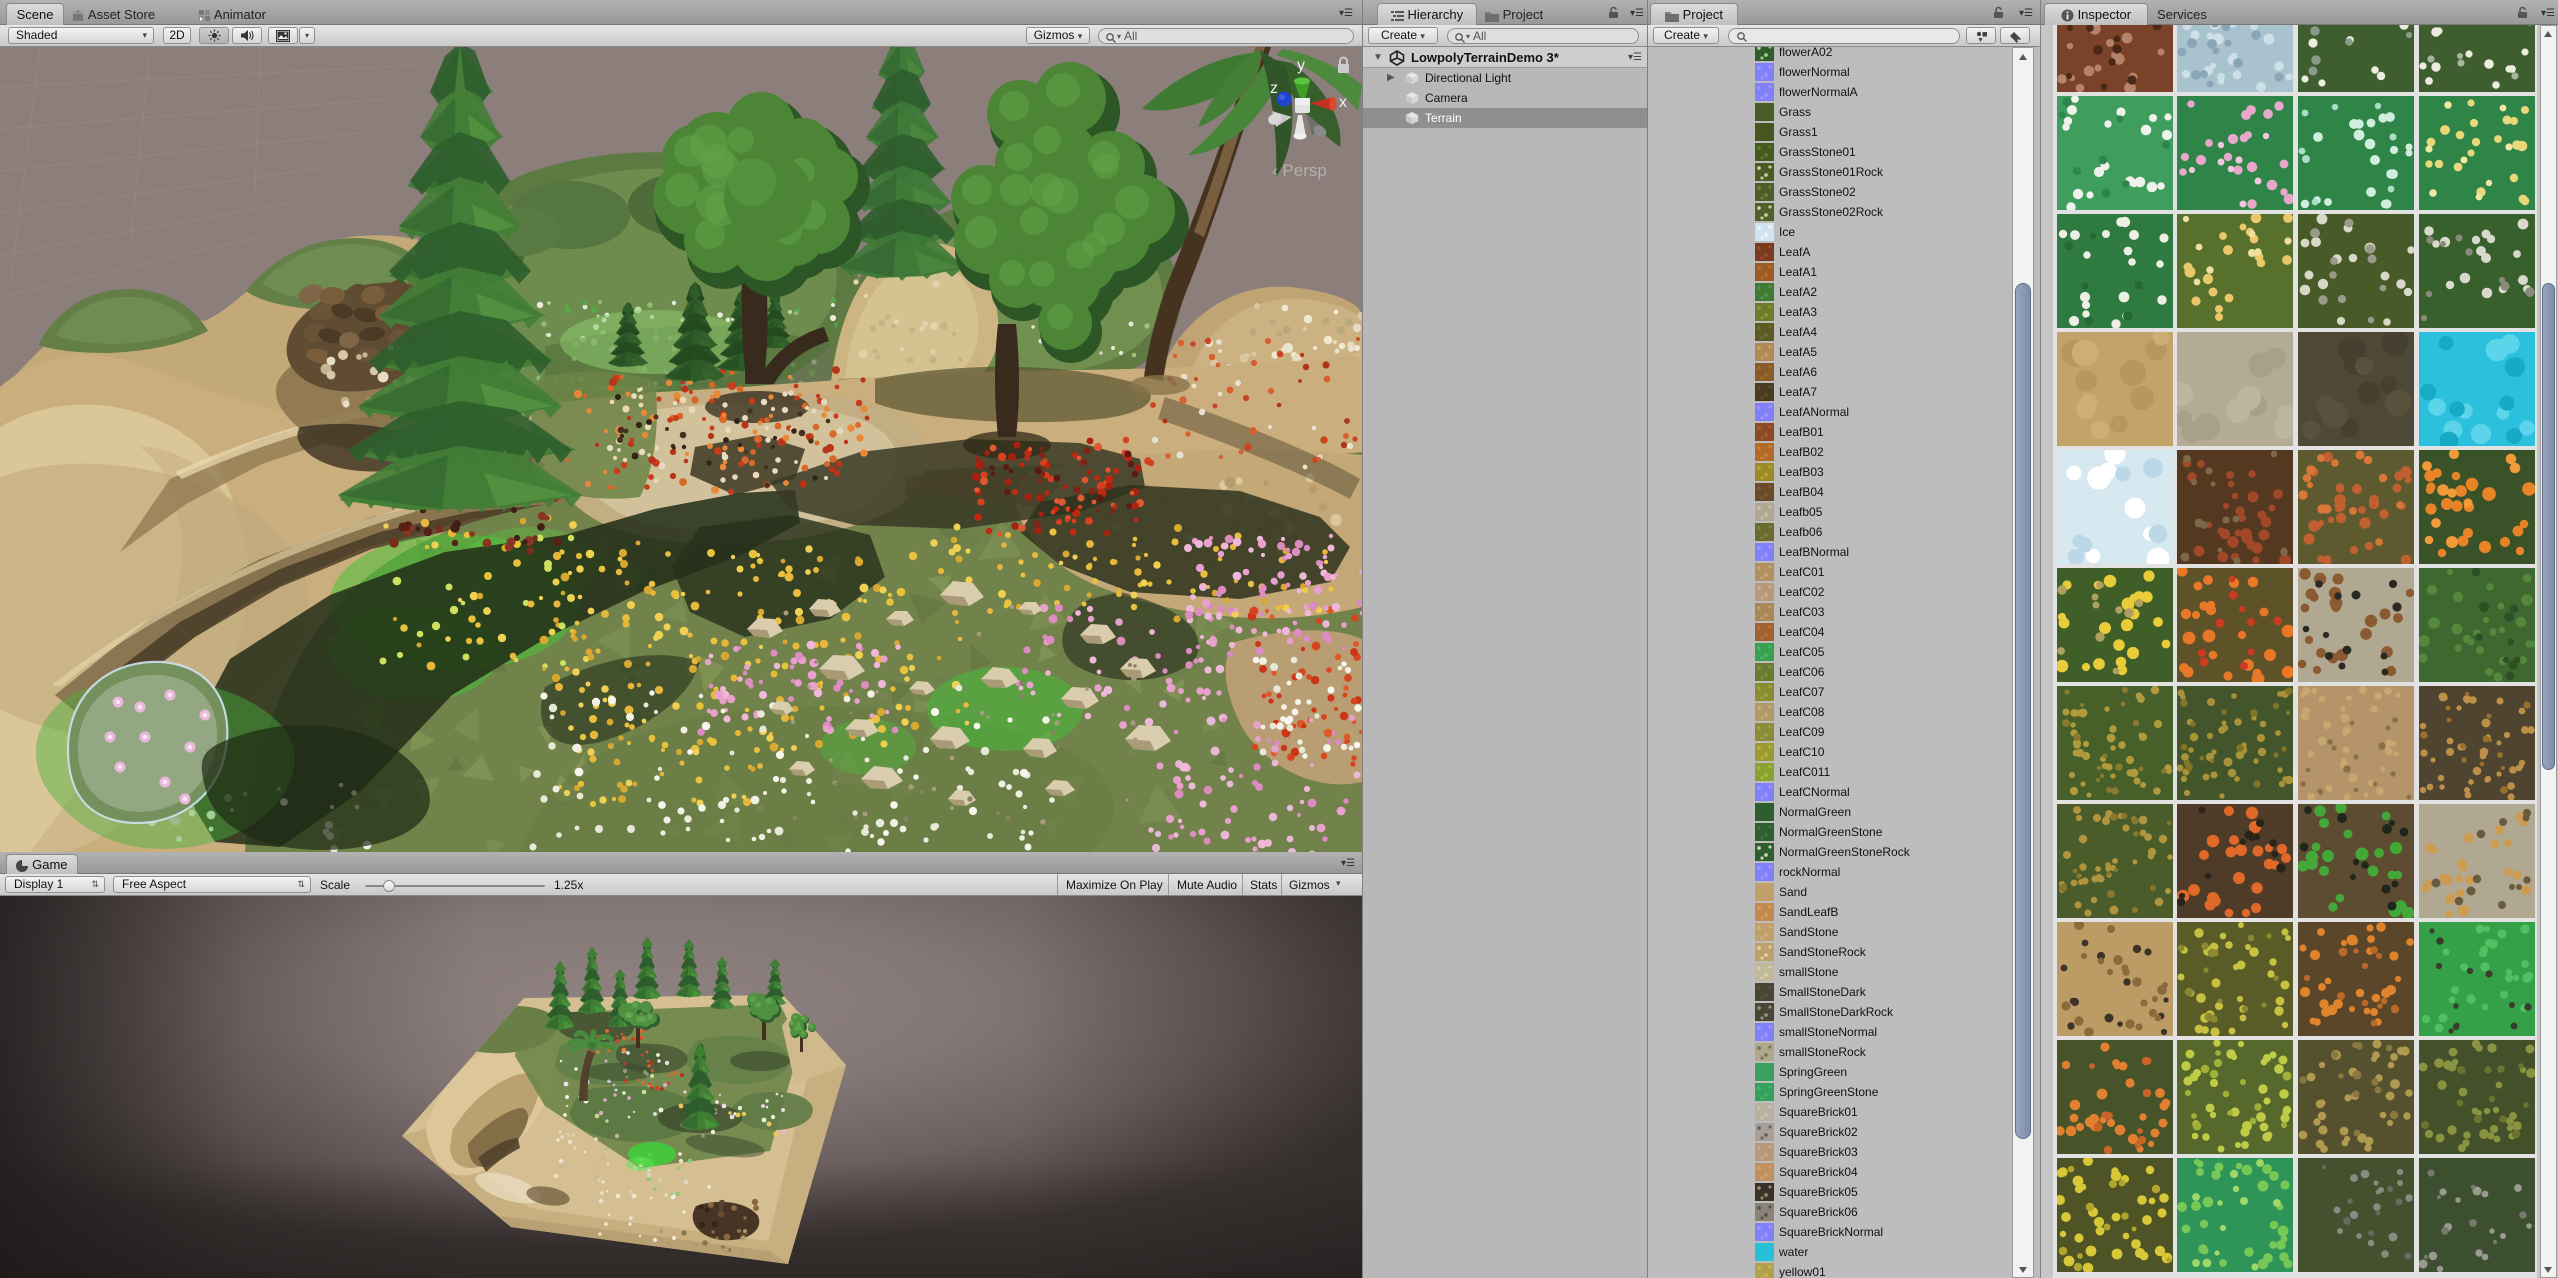 The image size is (2558, 1278). What do you see at coordinates (1301, 65) in the screenshot?
I see `svg-text: y` at bounding box center [1301, 65].